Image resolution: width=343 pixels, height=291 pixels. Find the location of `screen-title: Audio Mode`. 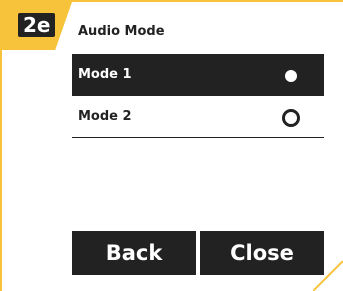

screen-title: Audio Mode is located at coordinates (121, 31).